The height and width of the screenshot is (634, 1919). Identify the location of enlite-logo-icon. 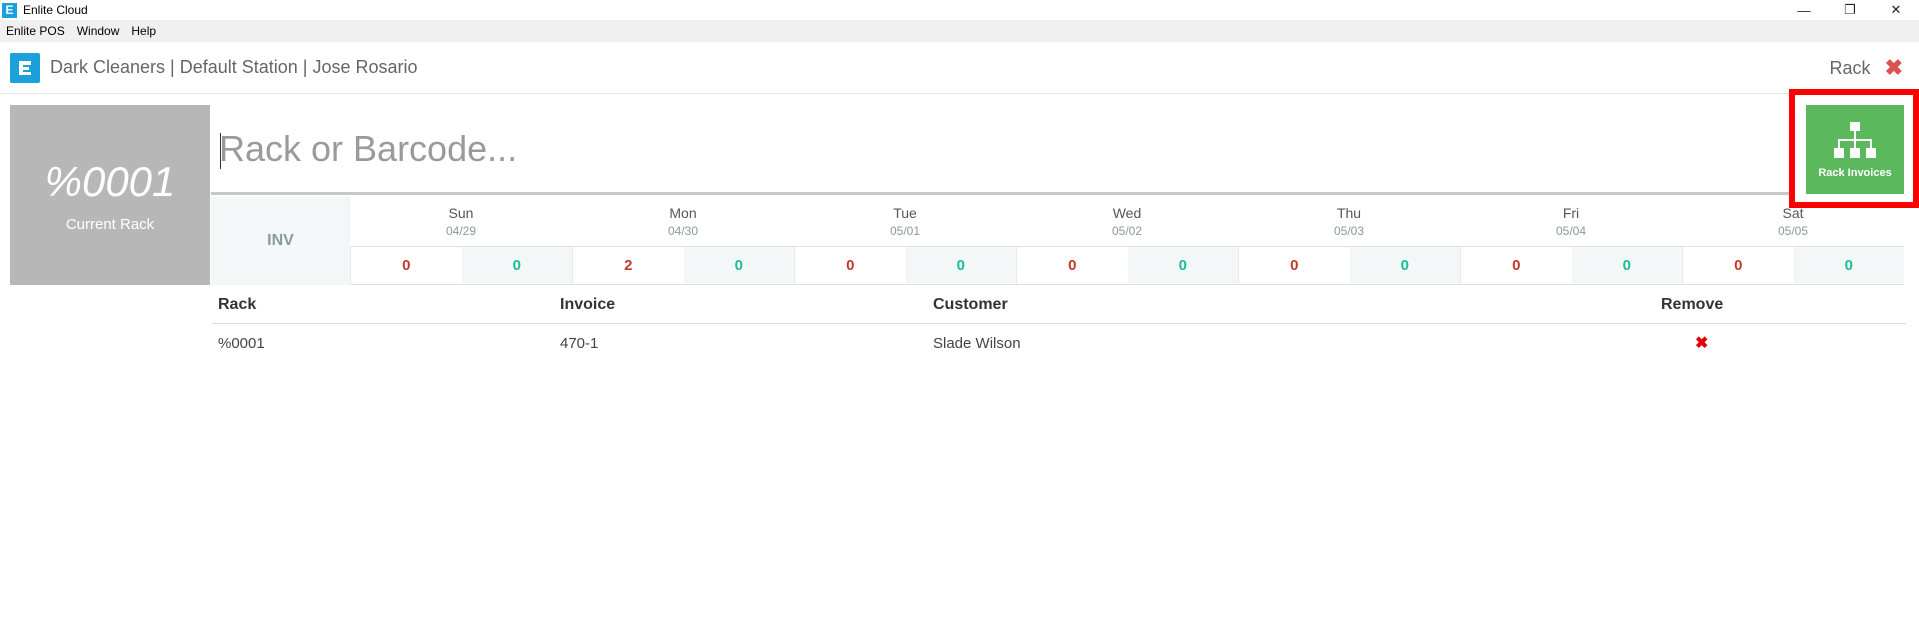
(25, 67).